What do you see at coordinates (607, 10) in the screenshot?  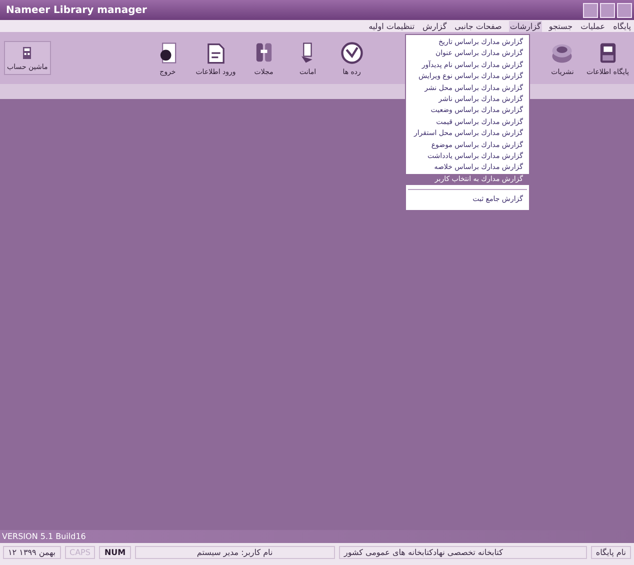 I see `maximize-button` at bounding box center [607, 10].